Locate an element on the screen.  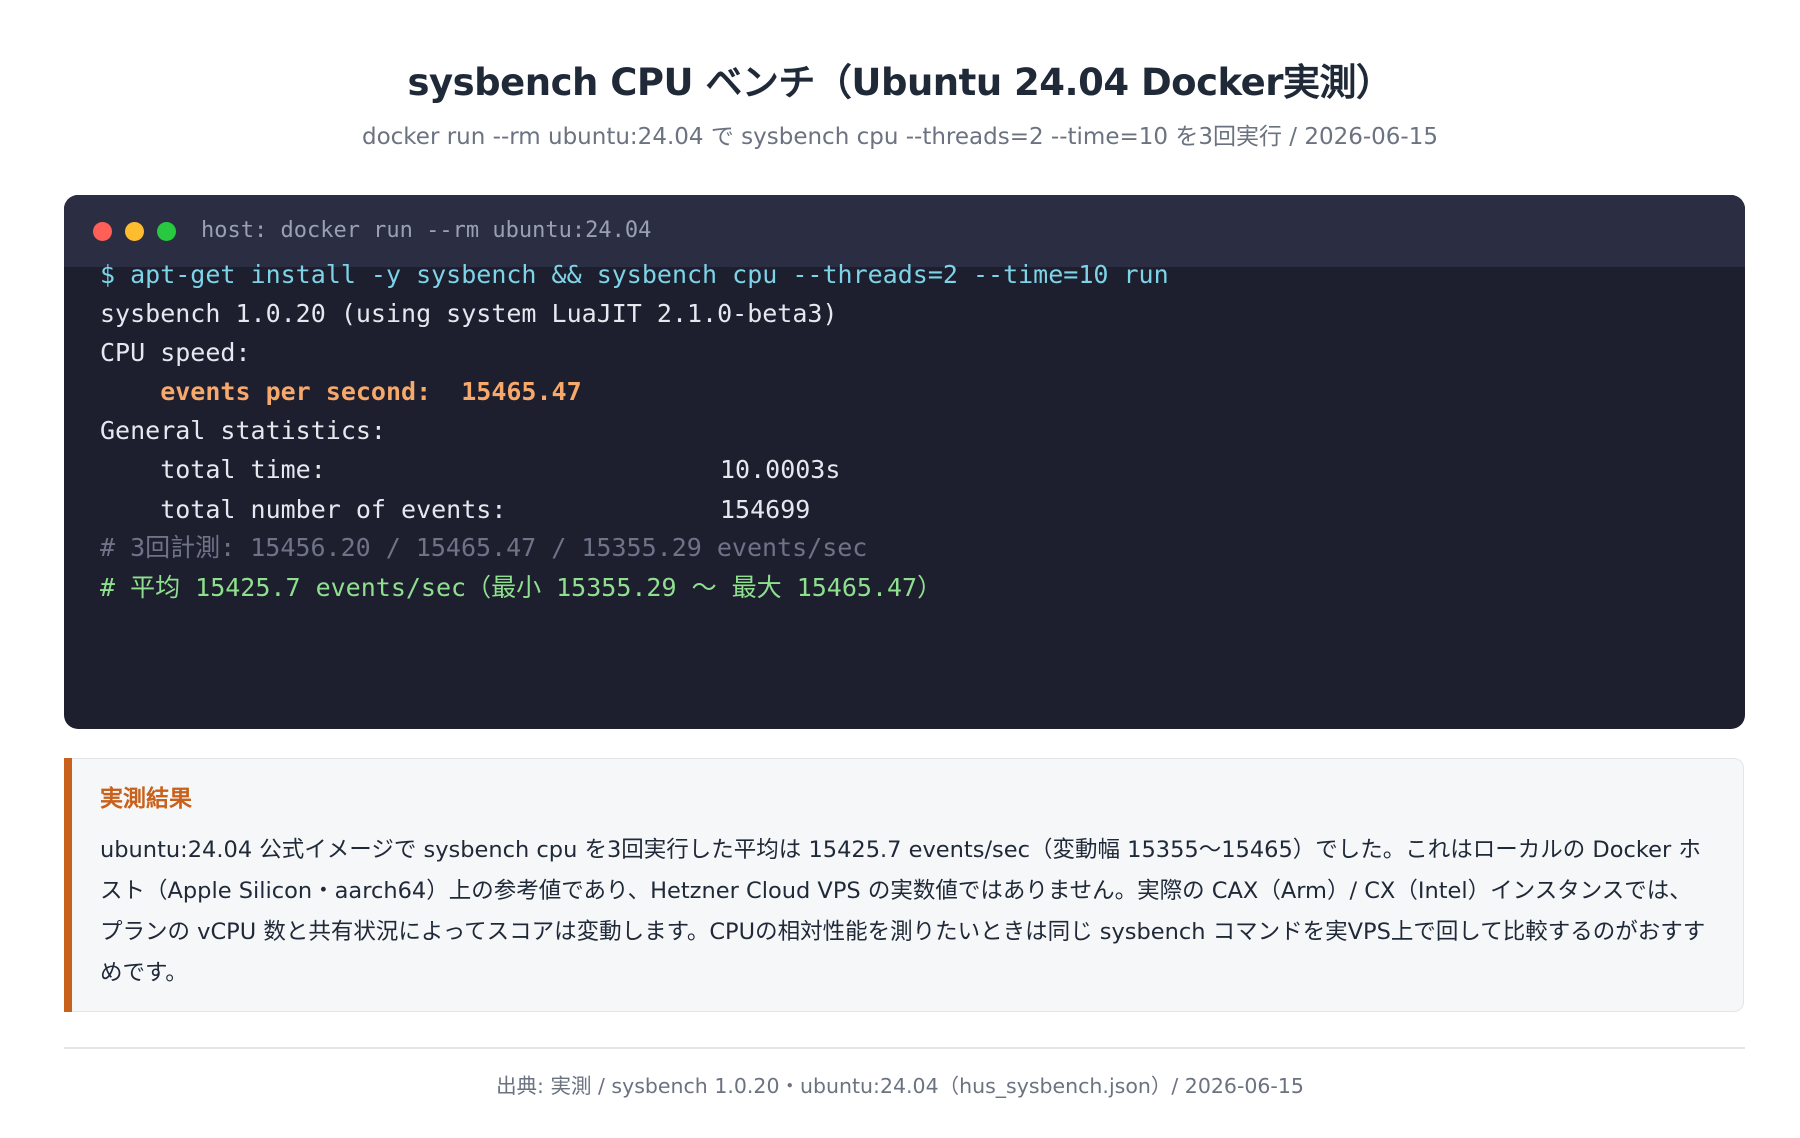
result-accent-bar is located at coordinates (68, 885).